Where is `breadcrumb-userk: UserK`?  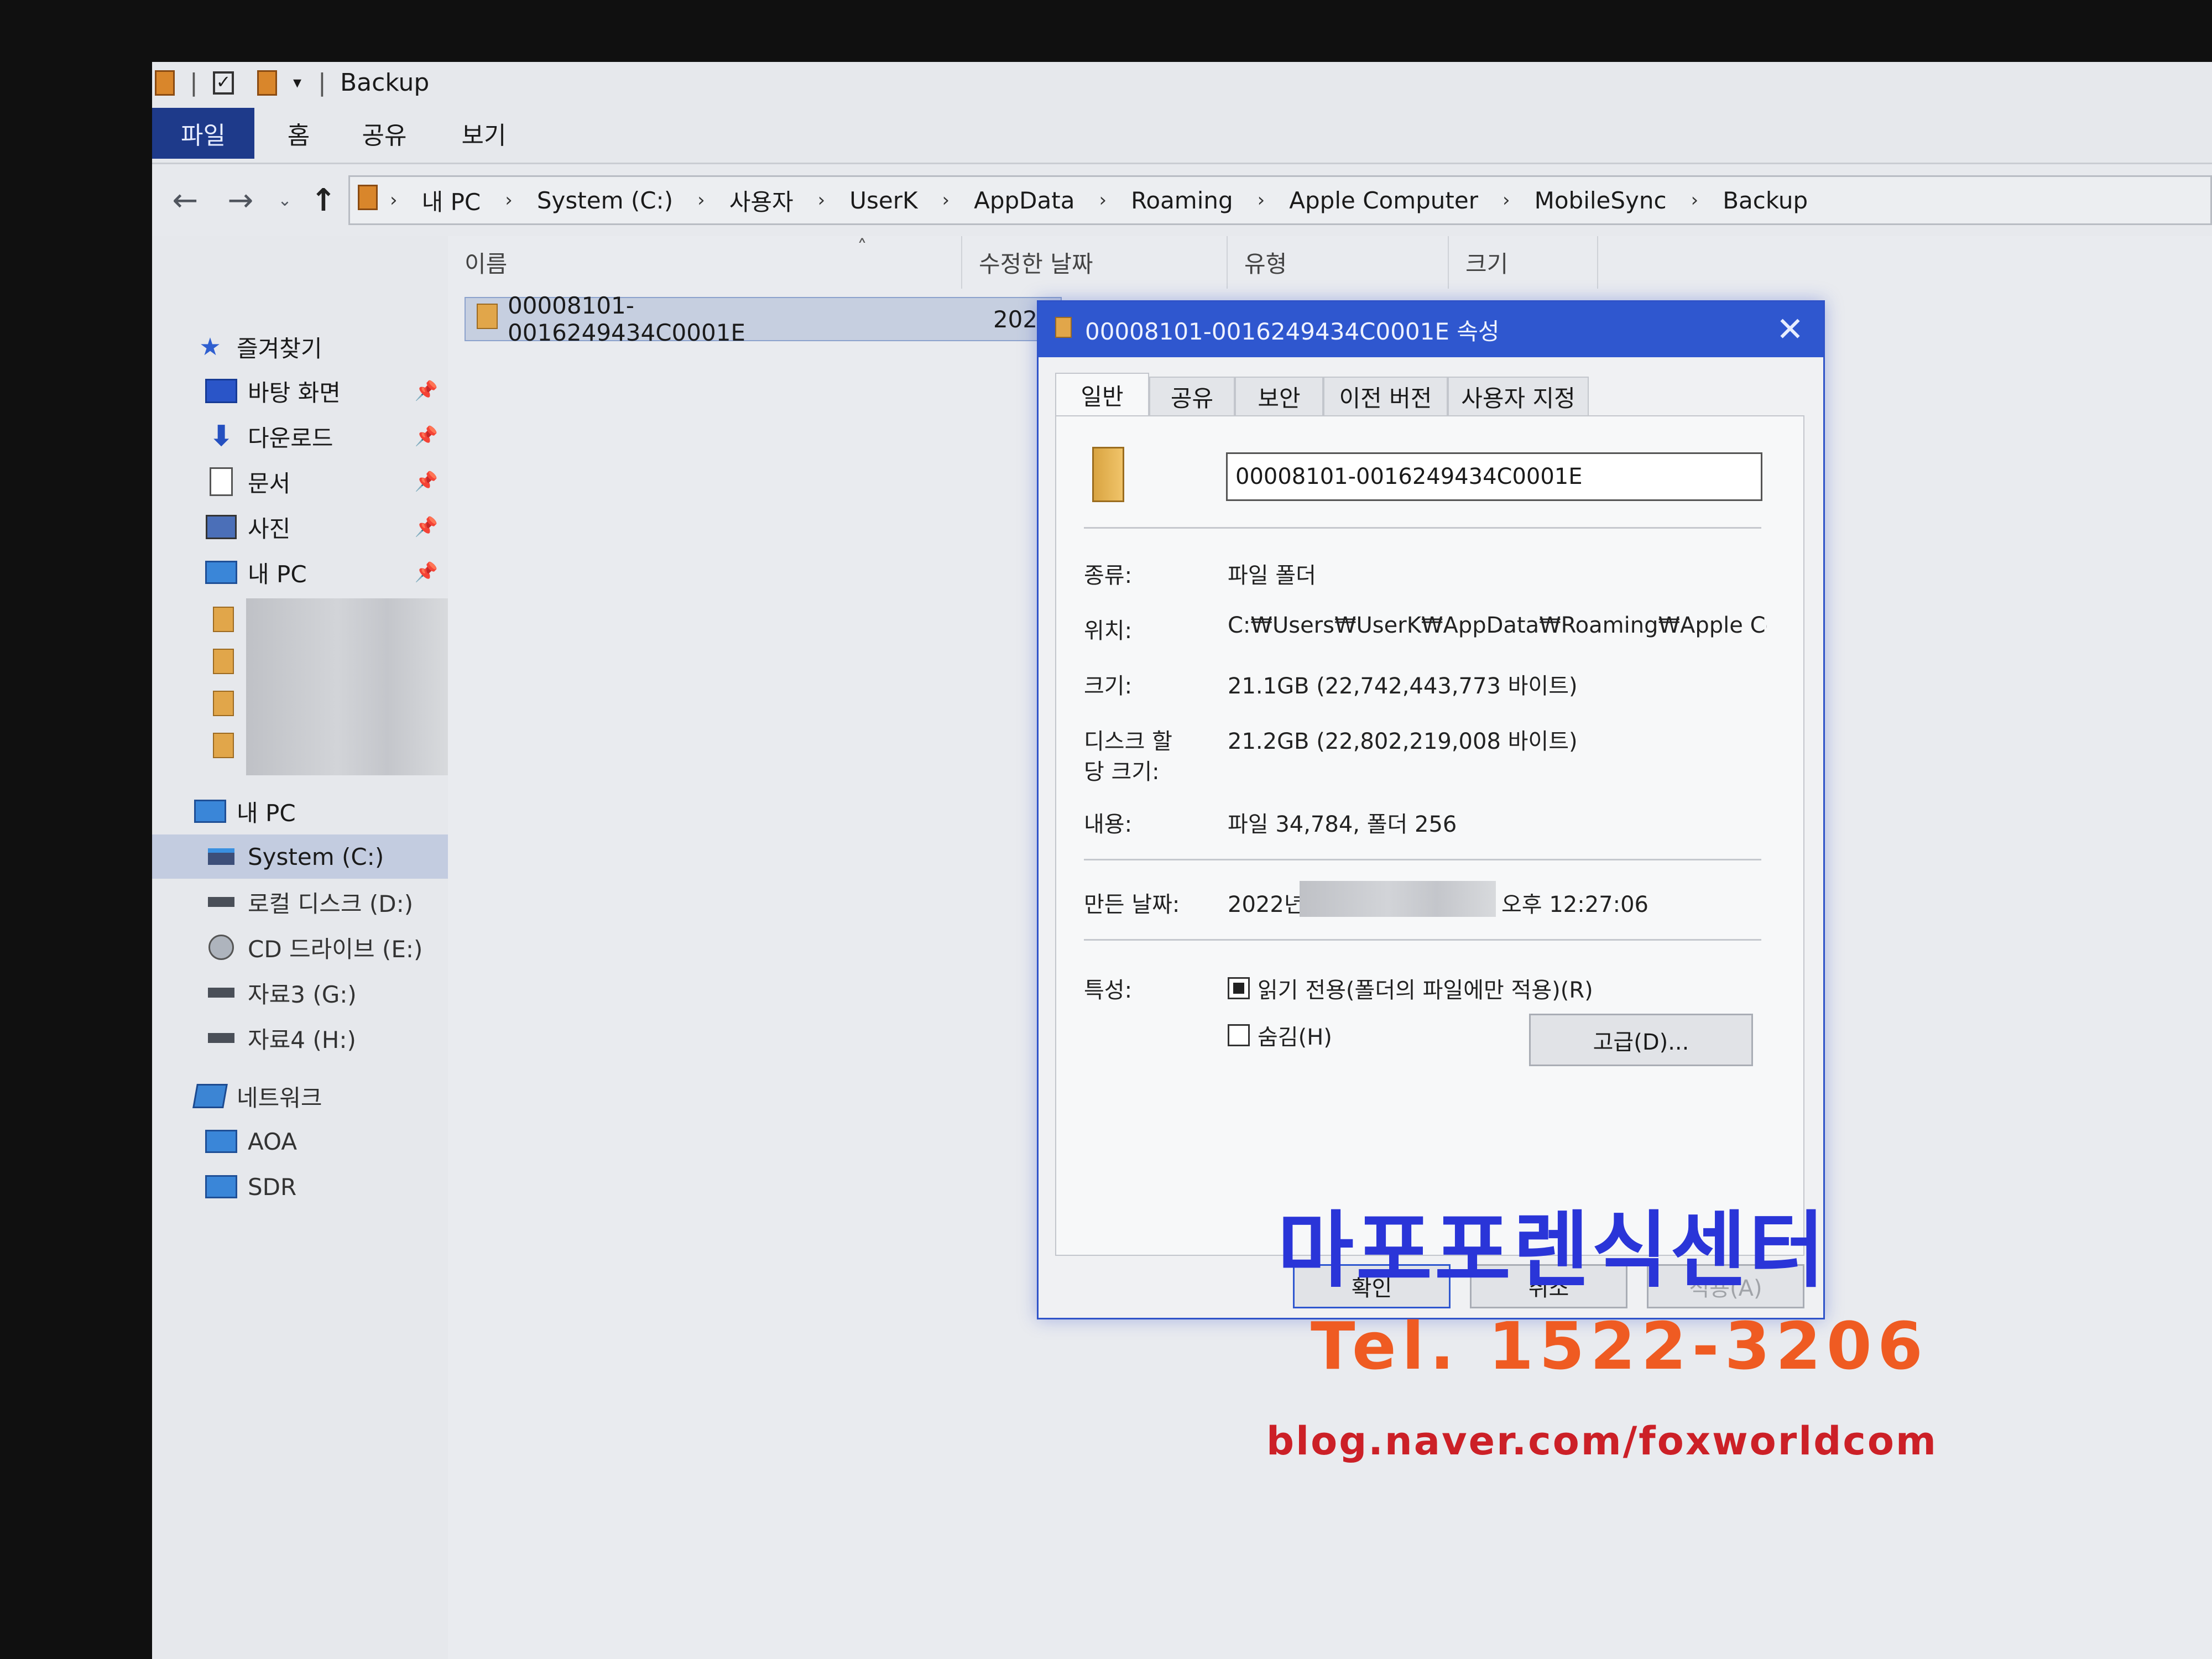
breadcrumb-userk: UserK is located at coordinates (883, 200).